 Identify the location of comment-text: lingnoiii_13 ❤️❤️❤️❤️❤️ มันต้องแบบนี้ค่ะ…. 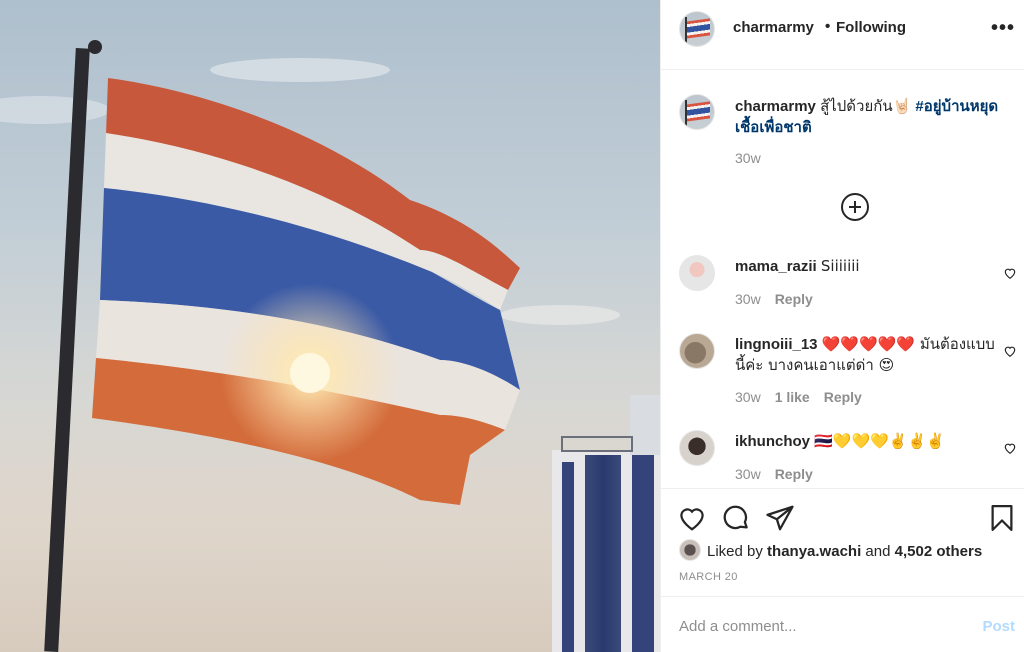
(865, 355).